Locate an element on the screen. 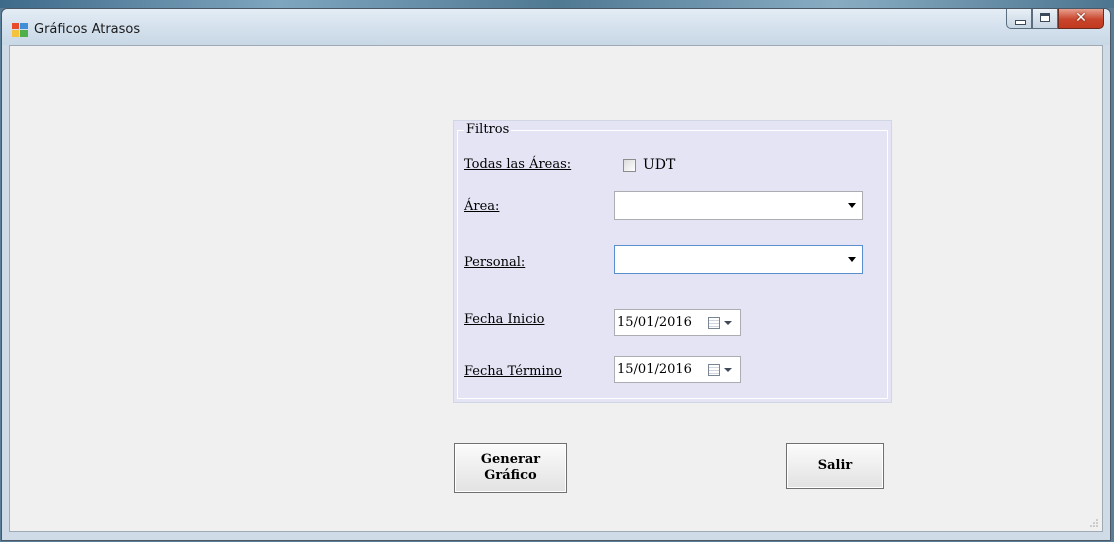  maximize-icon is located at coordinates (1045, 17).